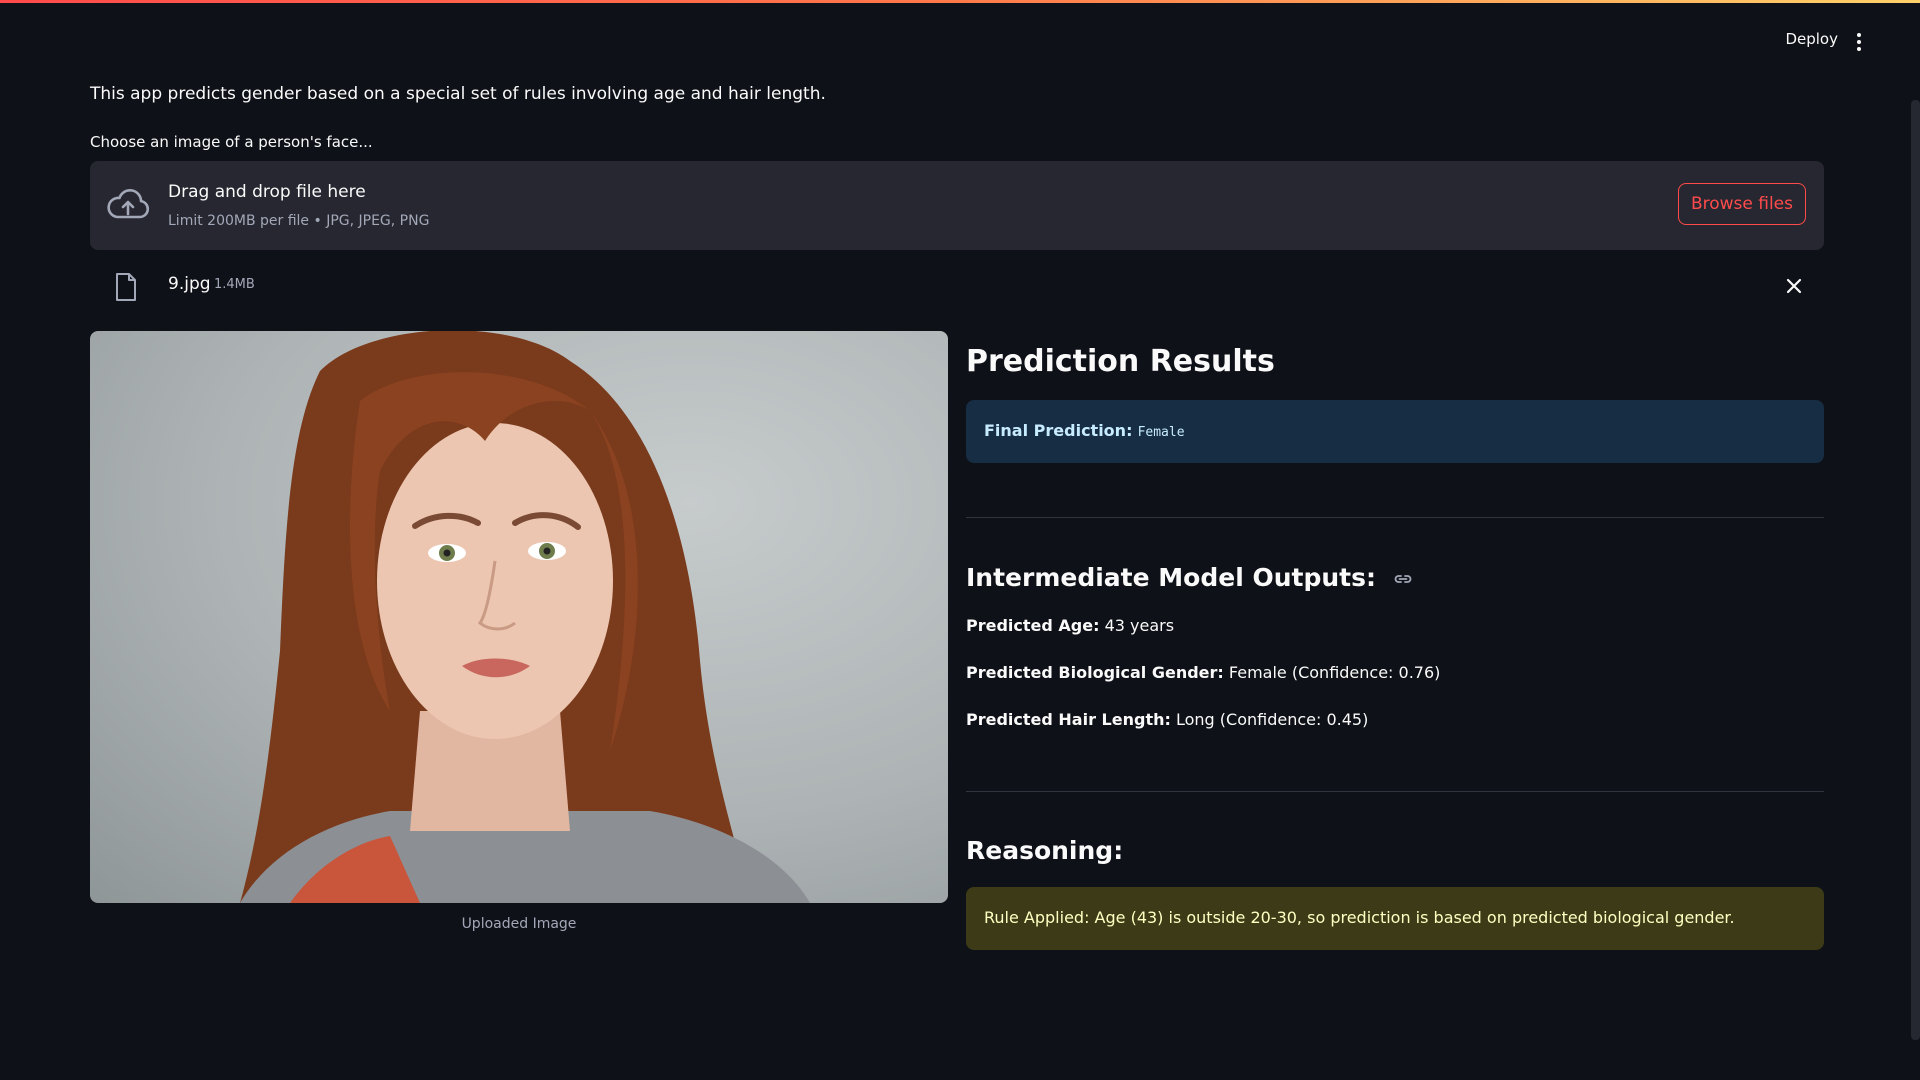 The width and height of the screenshot is (1920, 1080). I want to click on final-prediction-text: Final Prediction: Female, so click(1084, 430).